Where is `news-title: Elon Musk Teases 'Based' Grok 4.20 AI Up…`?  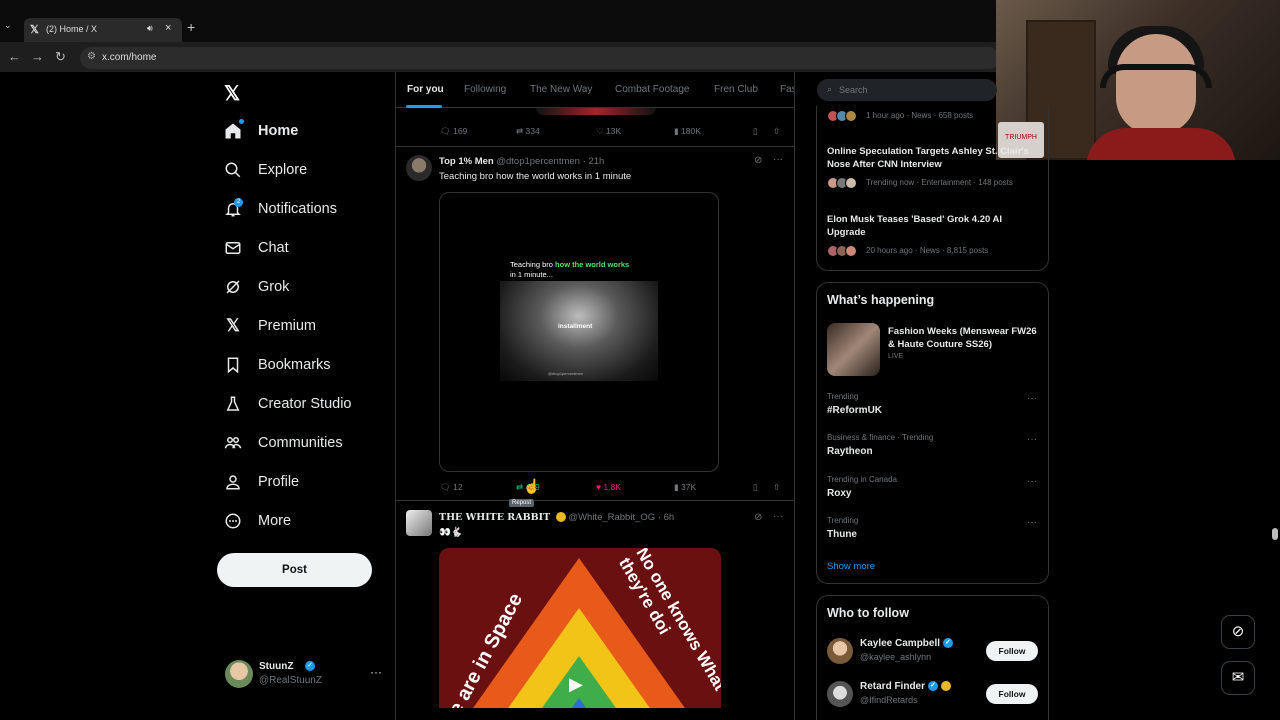 news-title: Elon Musk Teases 'Based' Grok 4.20 AI Up… is located at coordinates (934, 226).